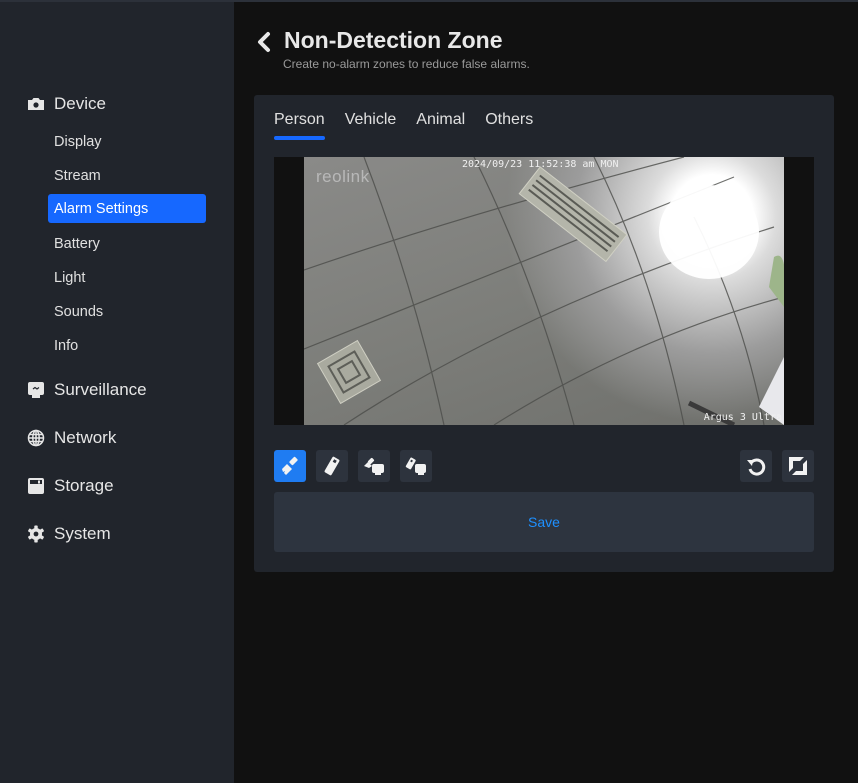 This screenshot has height=783, width=858. What do you see at coordinates (127, 141) in the screenshot?
I see `sidebar-item-display: Display` at bounding box center [127, 141].